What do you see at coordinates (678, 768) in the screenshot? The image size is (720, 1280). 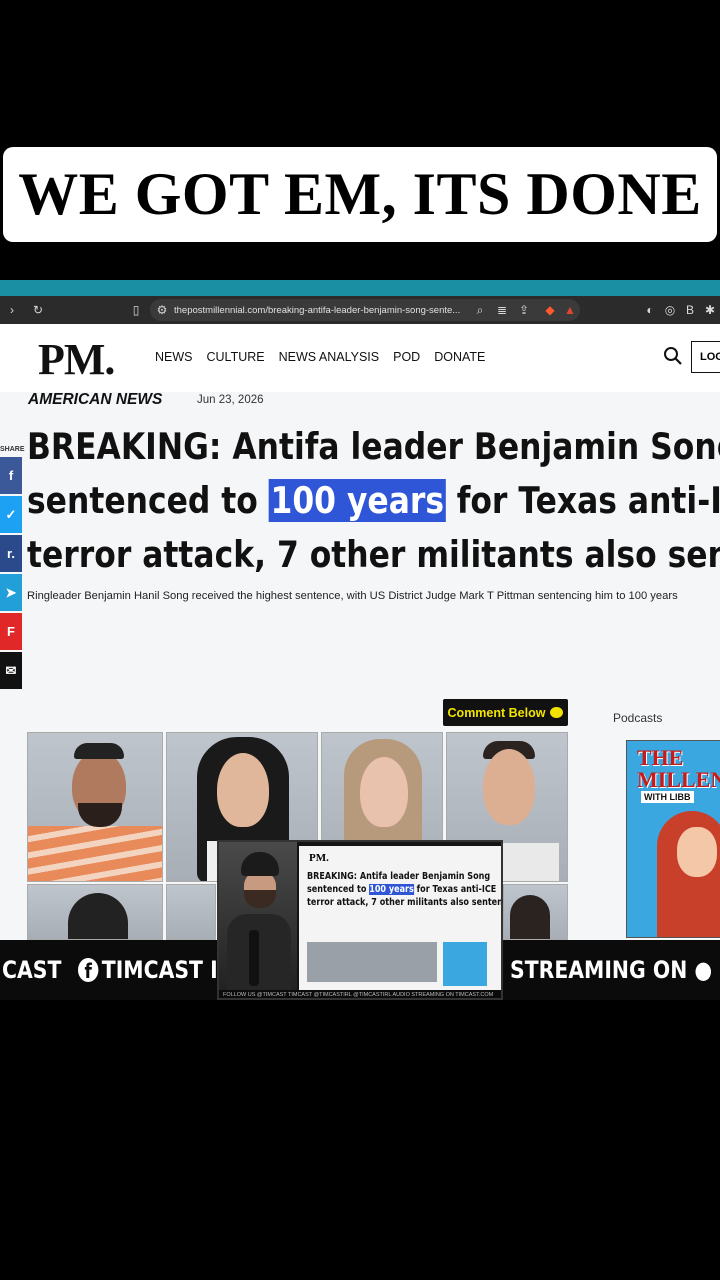 I see `poster-title: THE MILLEN` at bounding box center [678, 768].